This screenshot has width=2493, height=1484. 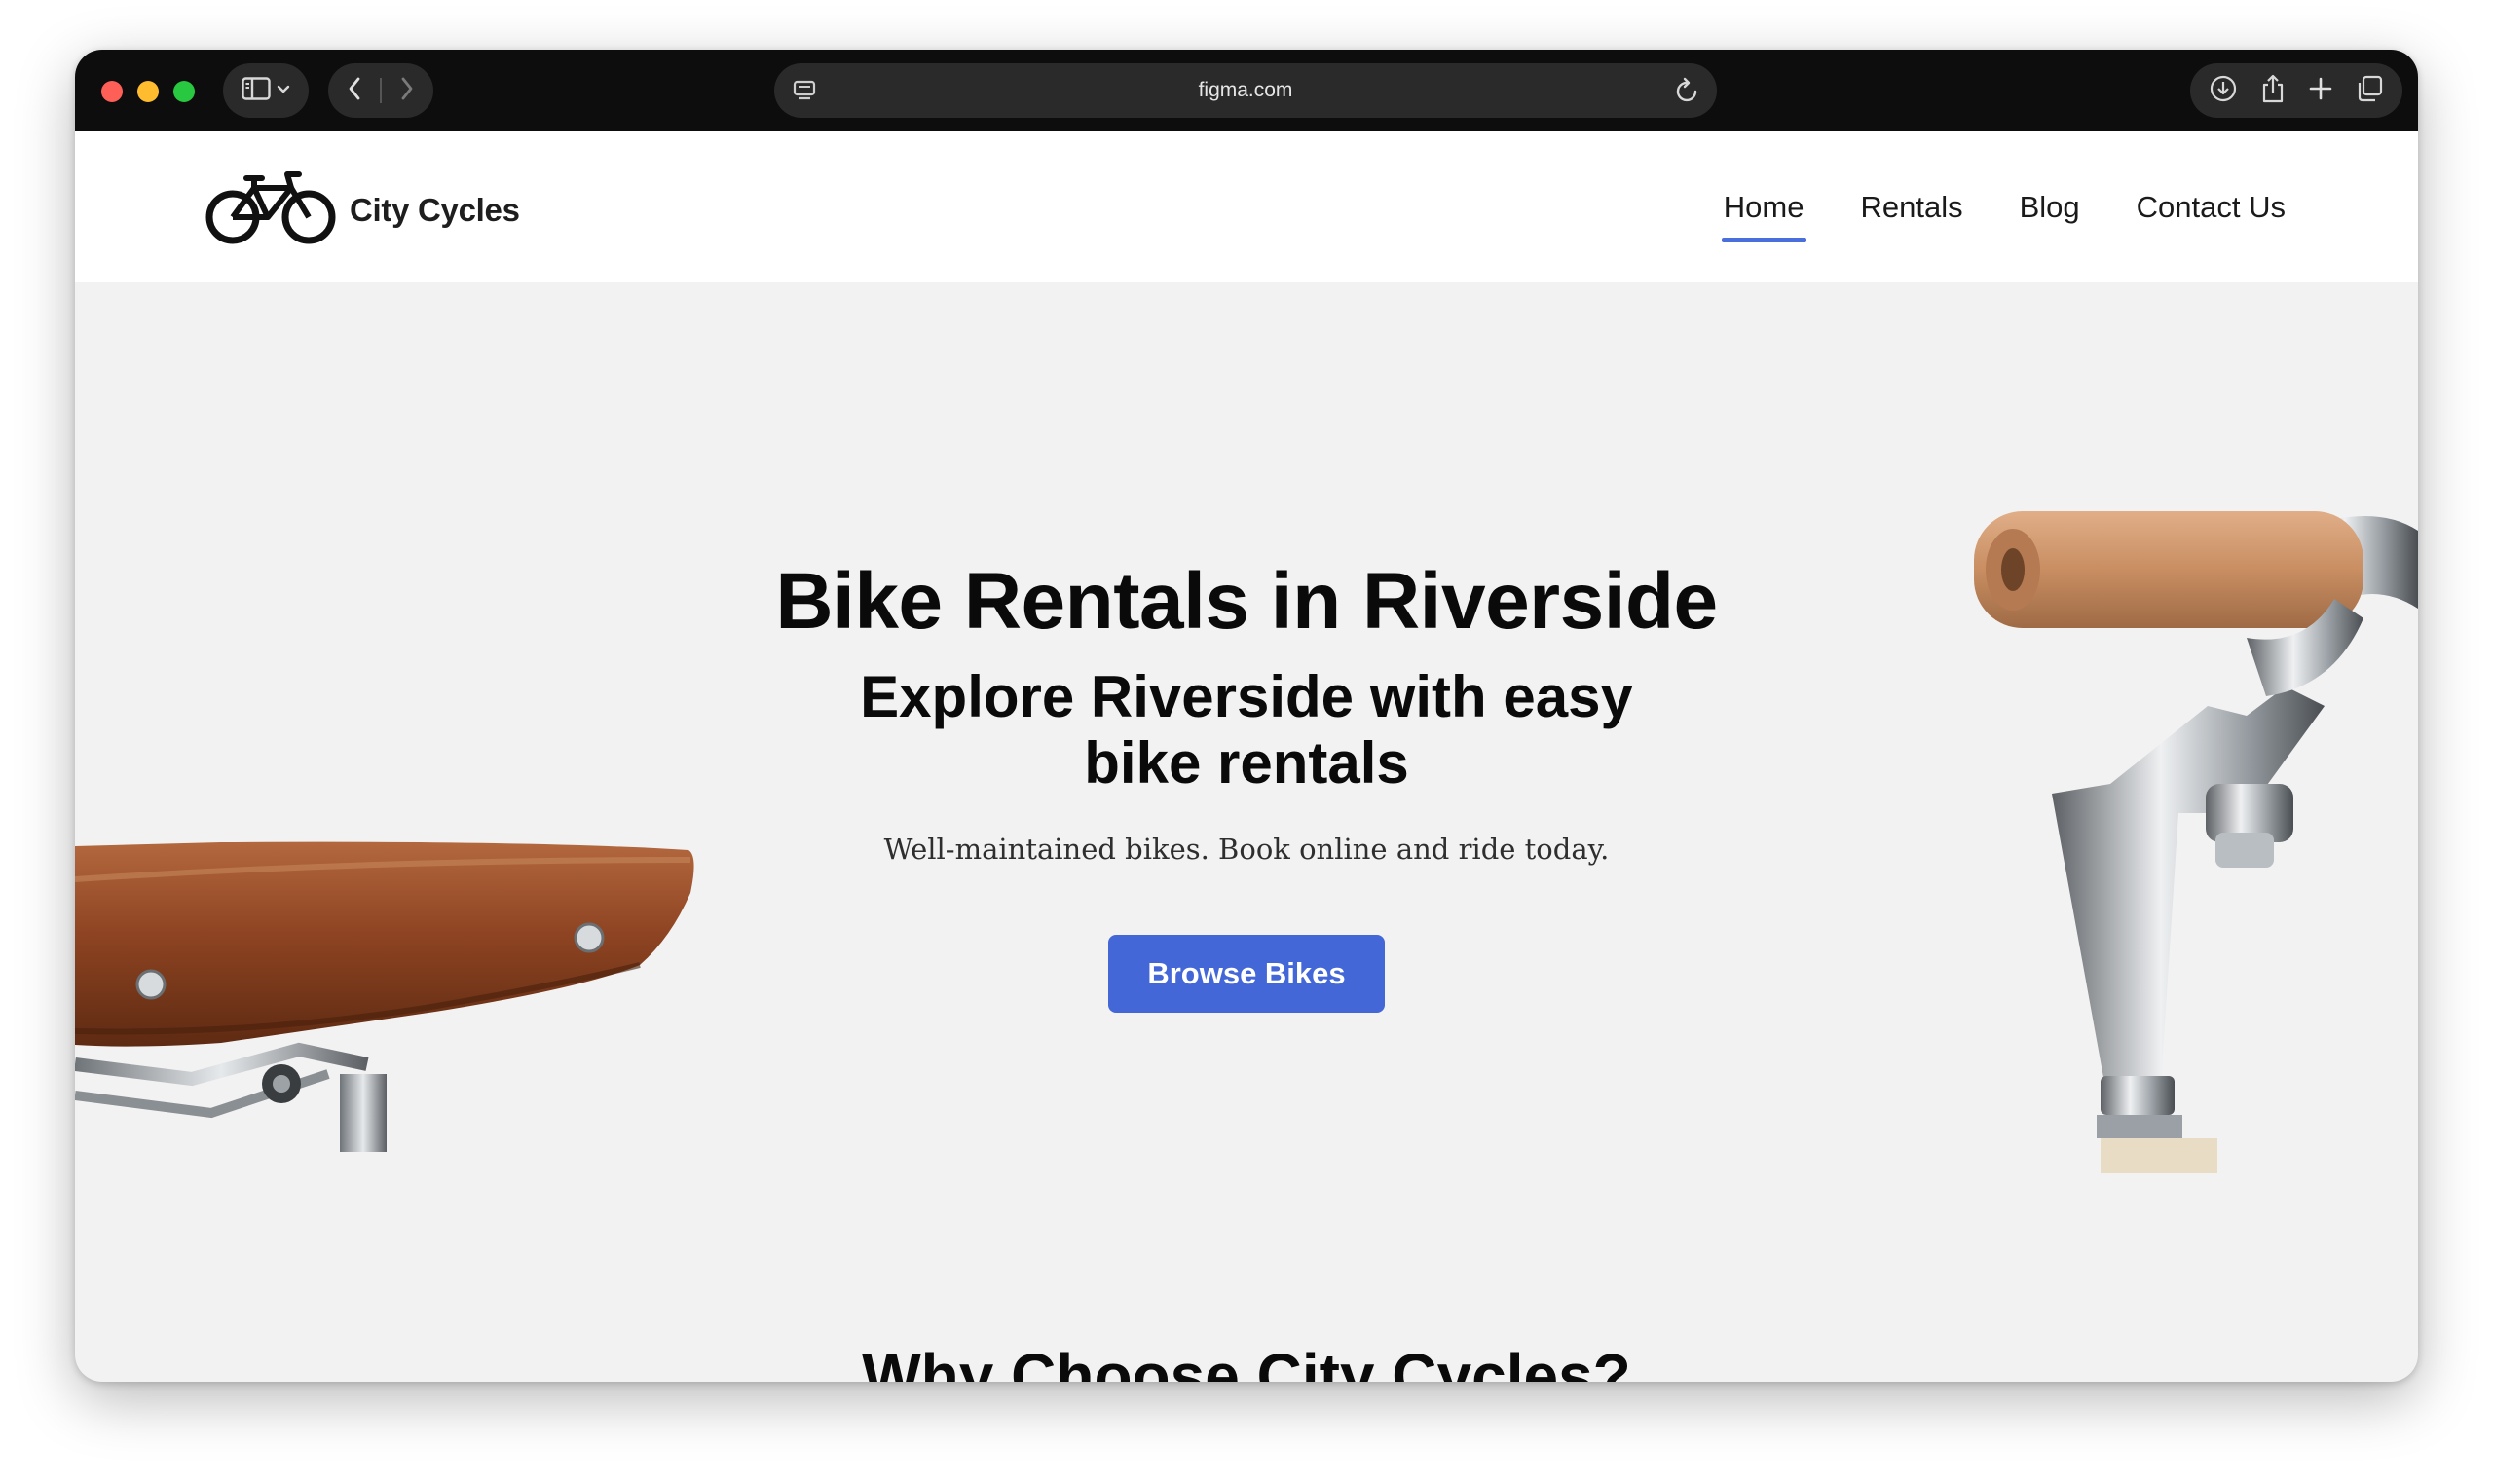 What do you see at coordinates (2223, 91) in the screenshot?
I see `download-icon` at bounding box center [2223, 91].